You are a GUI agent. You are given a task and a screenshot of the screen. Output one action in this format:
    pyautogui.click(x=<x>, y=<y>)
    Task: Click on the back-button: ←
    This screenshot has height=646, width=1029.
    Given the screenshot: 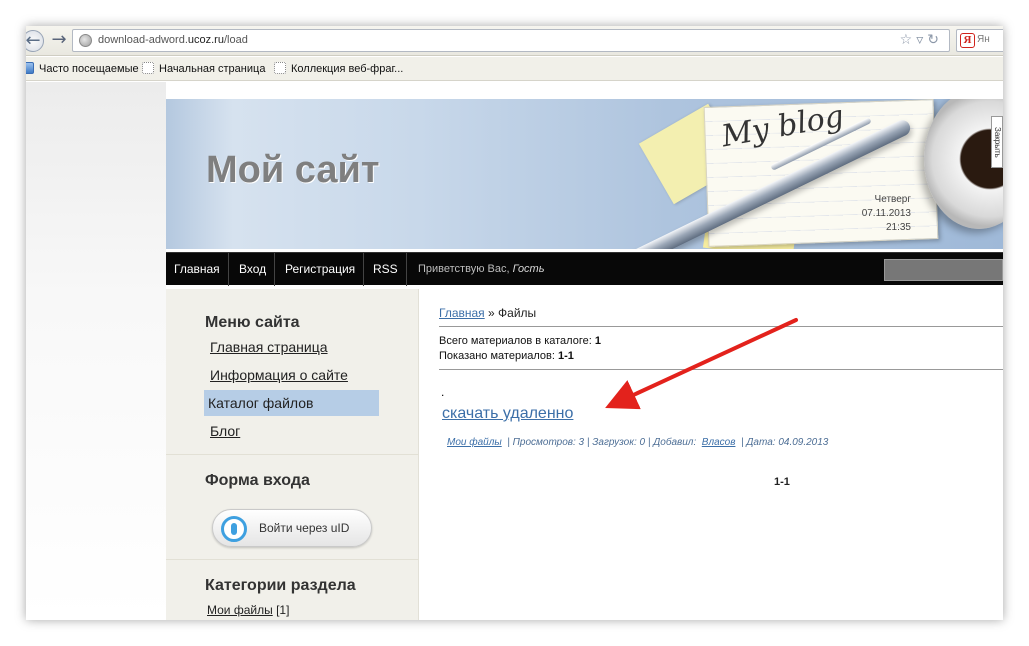 What is the action you would take?
    pyautogui.click(x=35, y=41)
    